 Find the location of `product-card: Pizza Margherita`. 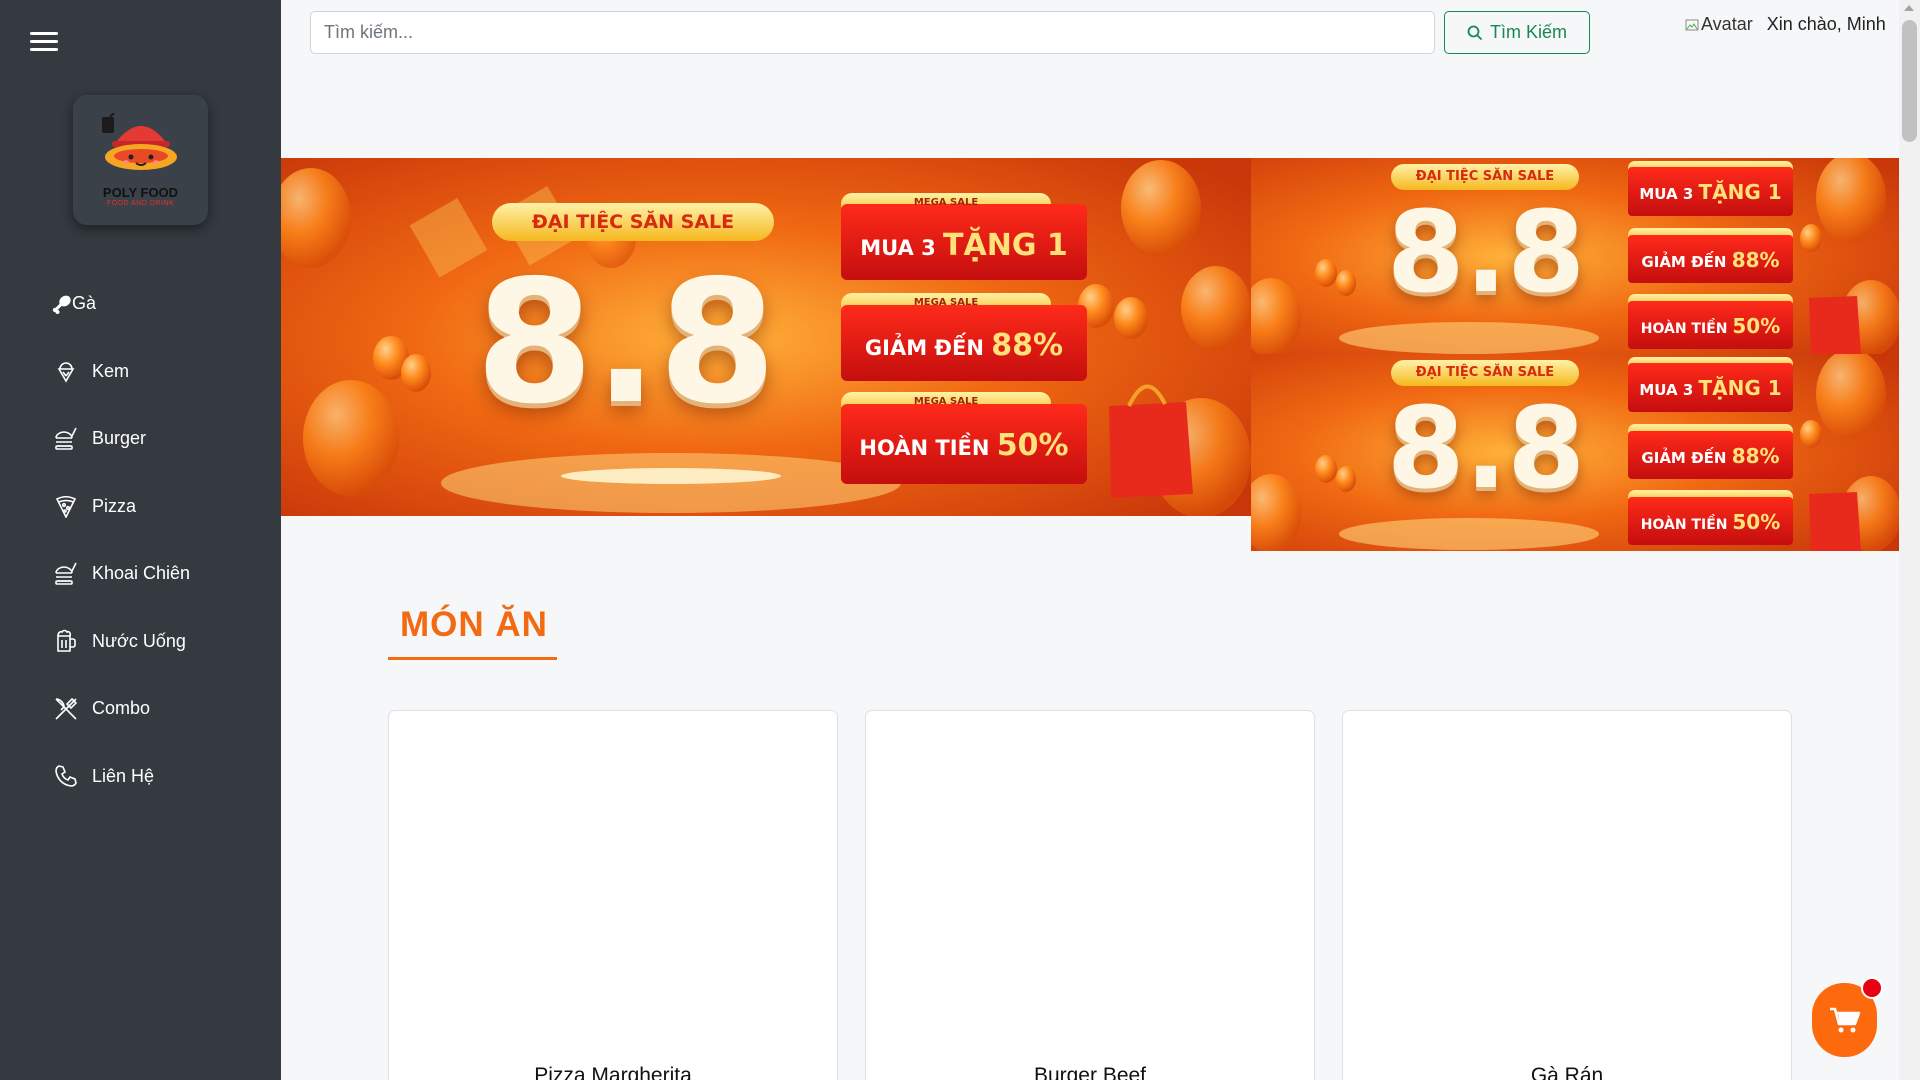

product-card: Pizza Margherita is located at coordinates (613, 895).